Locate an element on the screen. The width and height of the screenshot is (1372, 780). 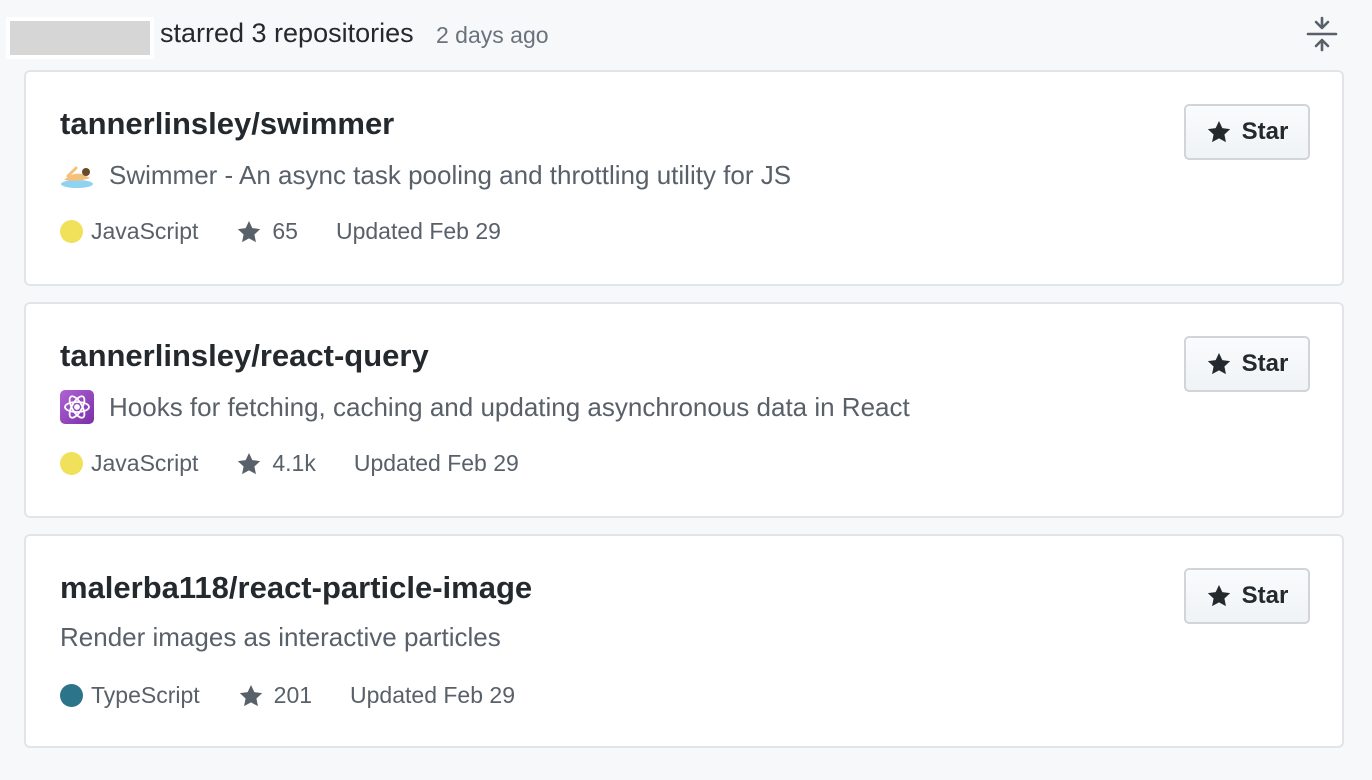
repo-meta: JavaScript 4.1k Updated Feb 29 is located at coordinates (289, 463).